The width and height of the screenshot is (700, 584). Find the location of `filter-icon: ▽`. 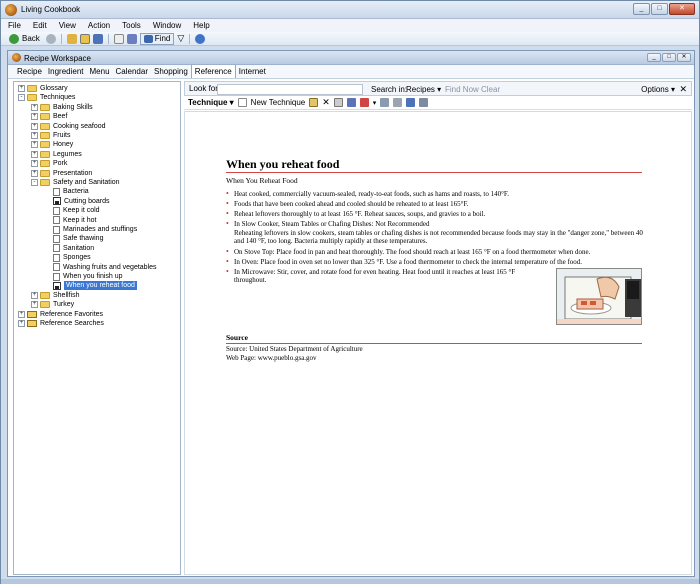

filter-icon: ▽ is located at coordinates (180, 38).